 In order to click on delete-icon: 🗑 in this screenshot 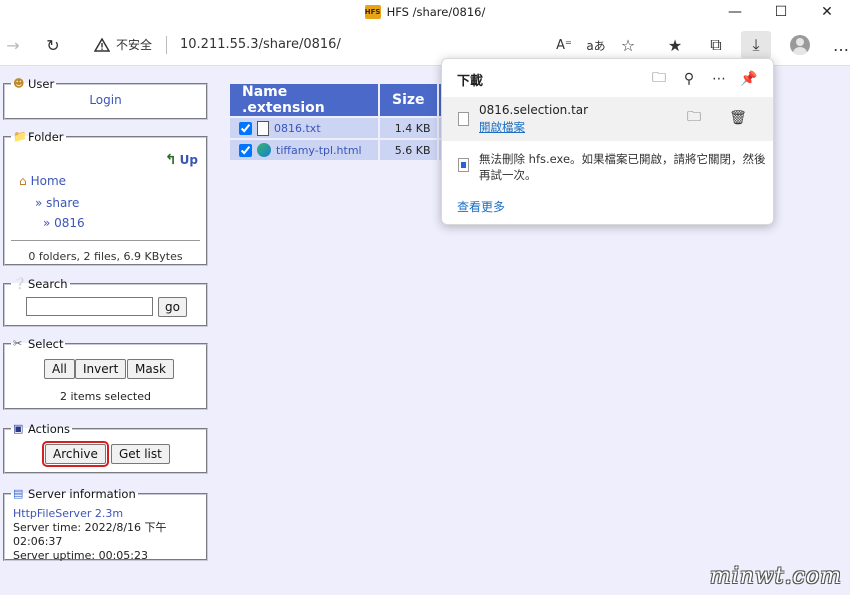, I will do `click(738, 118)`.